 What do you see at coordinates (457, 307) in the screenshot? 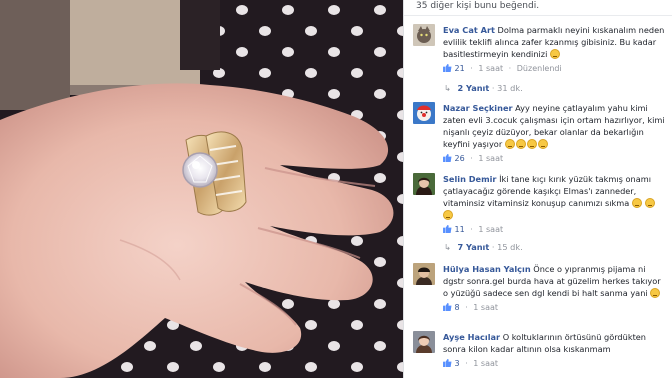
I see `like-count: 8` at bounding box center [457, 307].